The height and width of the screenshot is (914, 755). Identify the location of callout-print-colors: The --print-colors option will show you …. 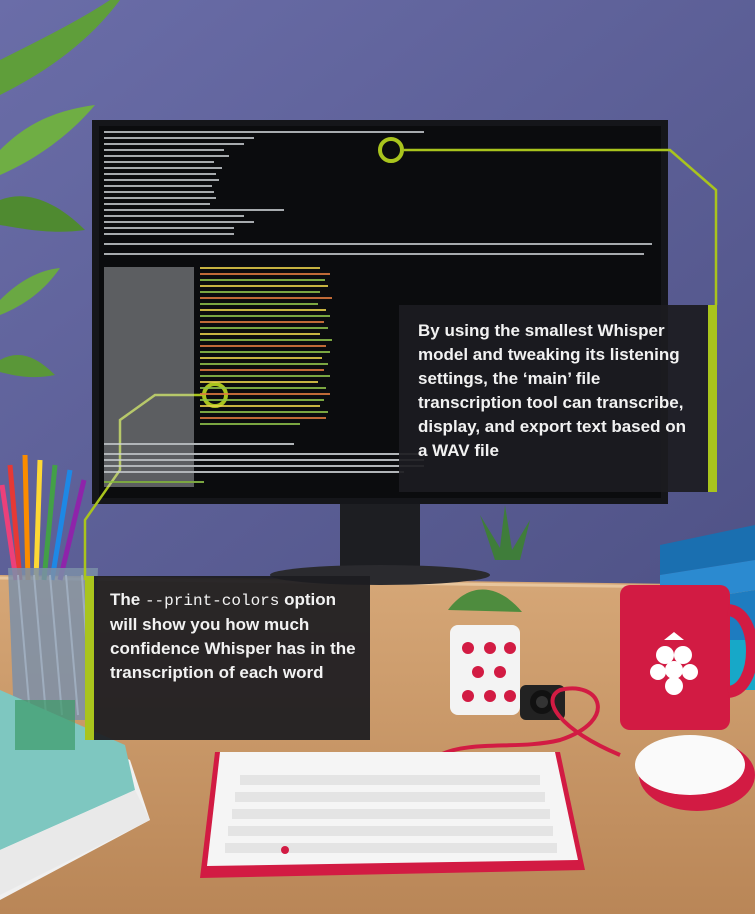
(227, 658).